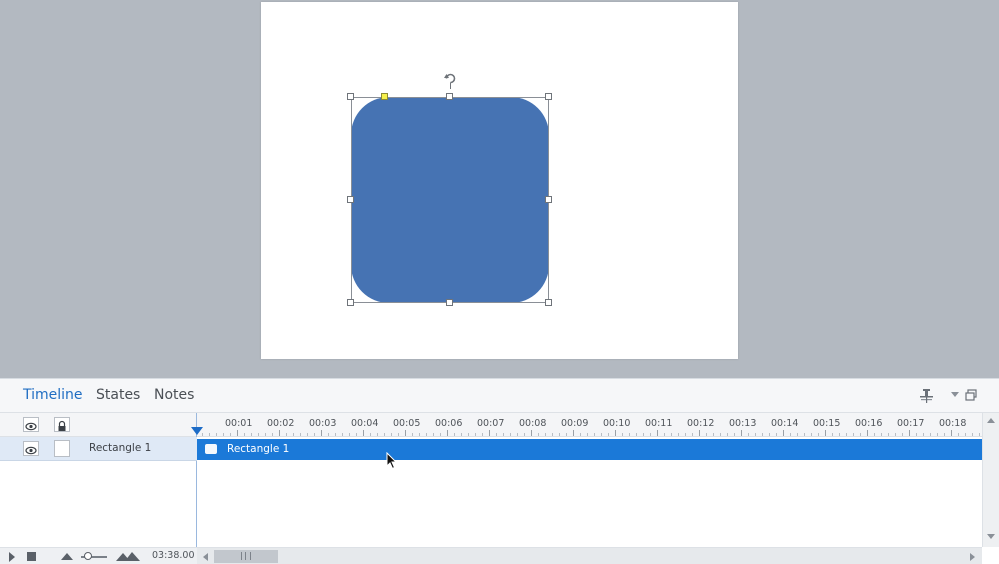 Image resolution: width=999 pixels, height=564 pixels. Describe the element at coordinates (449, 96) in the screenshot. I see `resize-handle-top` at that location.